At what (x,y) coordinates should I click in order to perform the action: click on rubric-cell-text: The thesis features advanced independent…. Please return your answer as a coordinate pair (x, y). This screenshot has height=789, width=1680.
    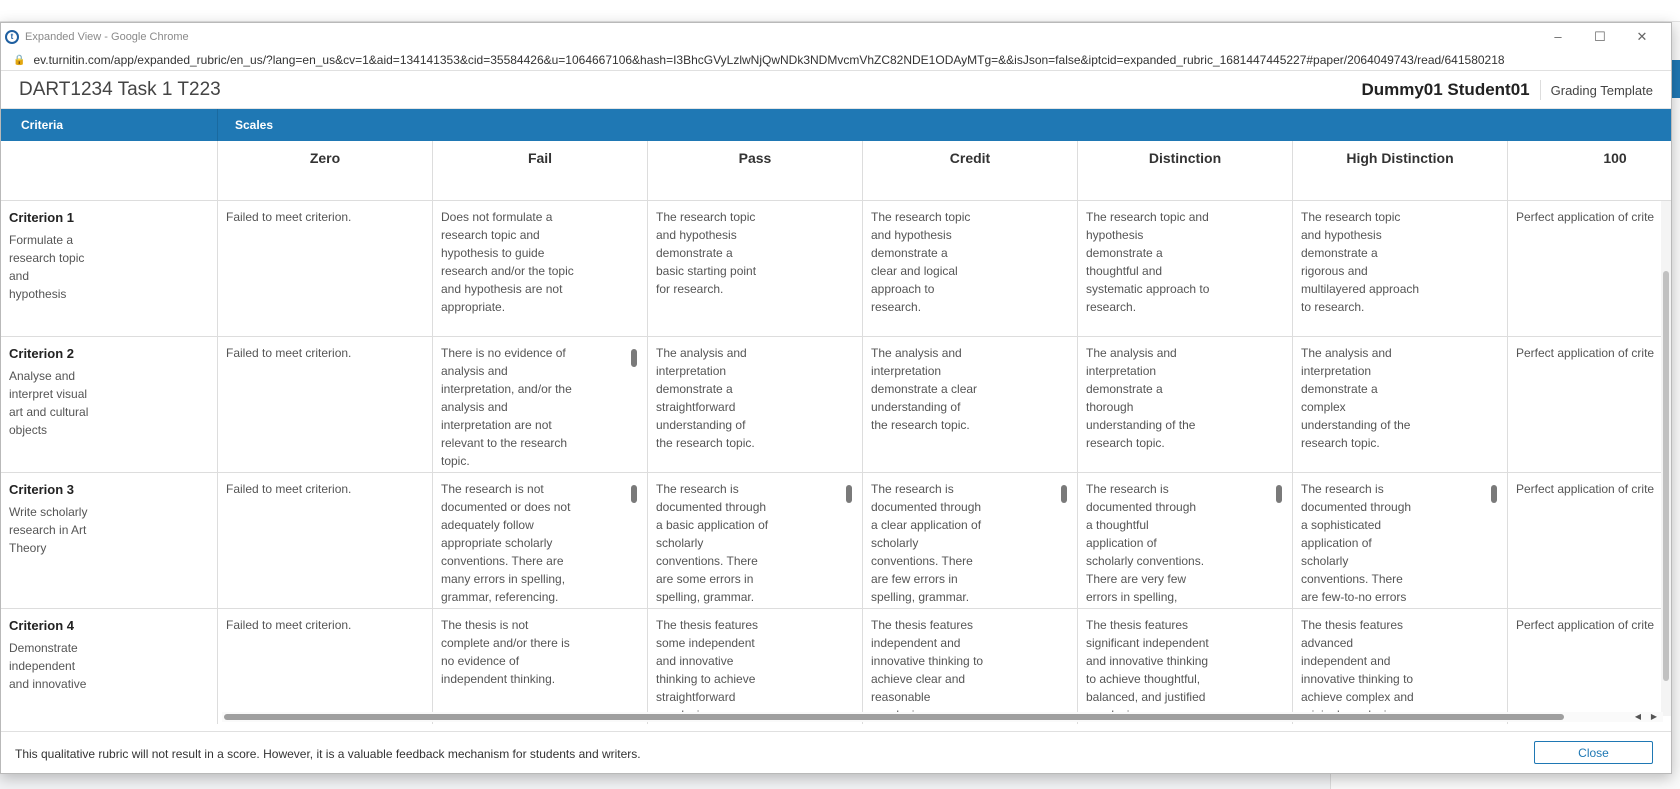
    Looking at the image, I should click on (1357, 670).